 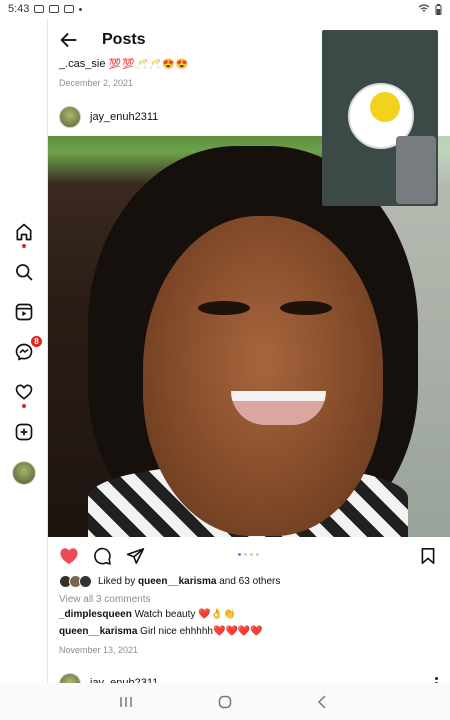 I want to click on picture-in-picture-video, so click(x=380, y=118).